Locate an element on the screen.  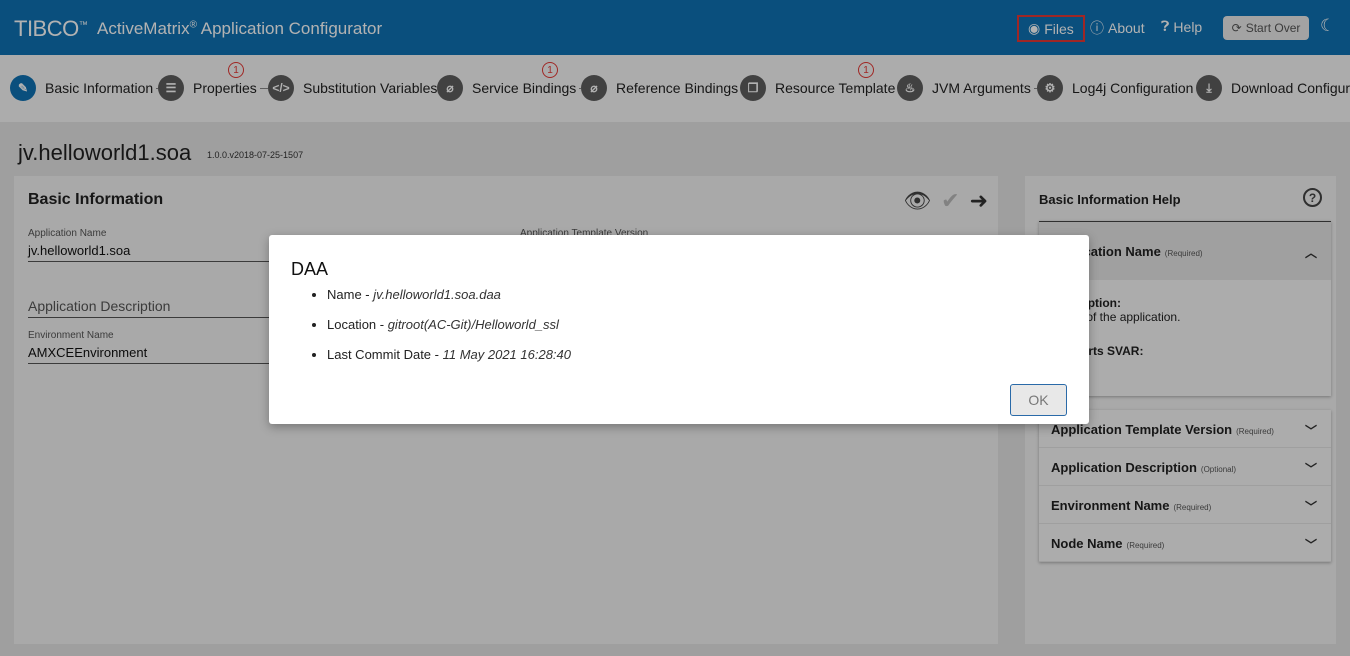
item-value: jv.helloworld1.soa.daa is located at coordinates (437, 294).